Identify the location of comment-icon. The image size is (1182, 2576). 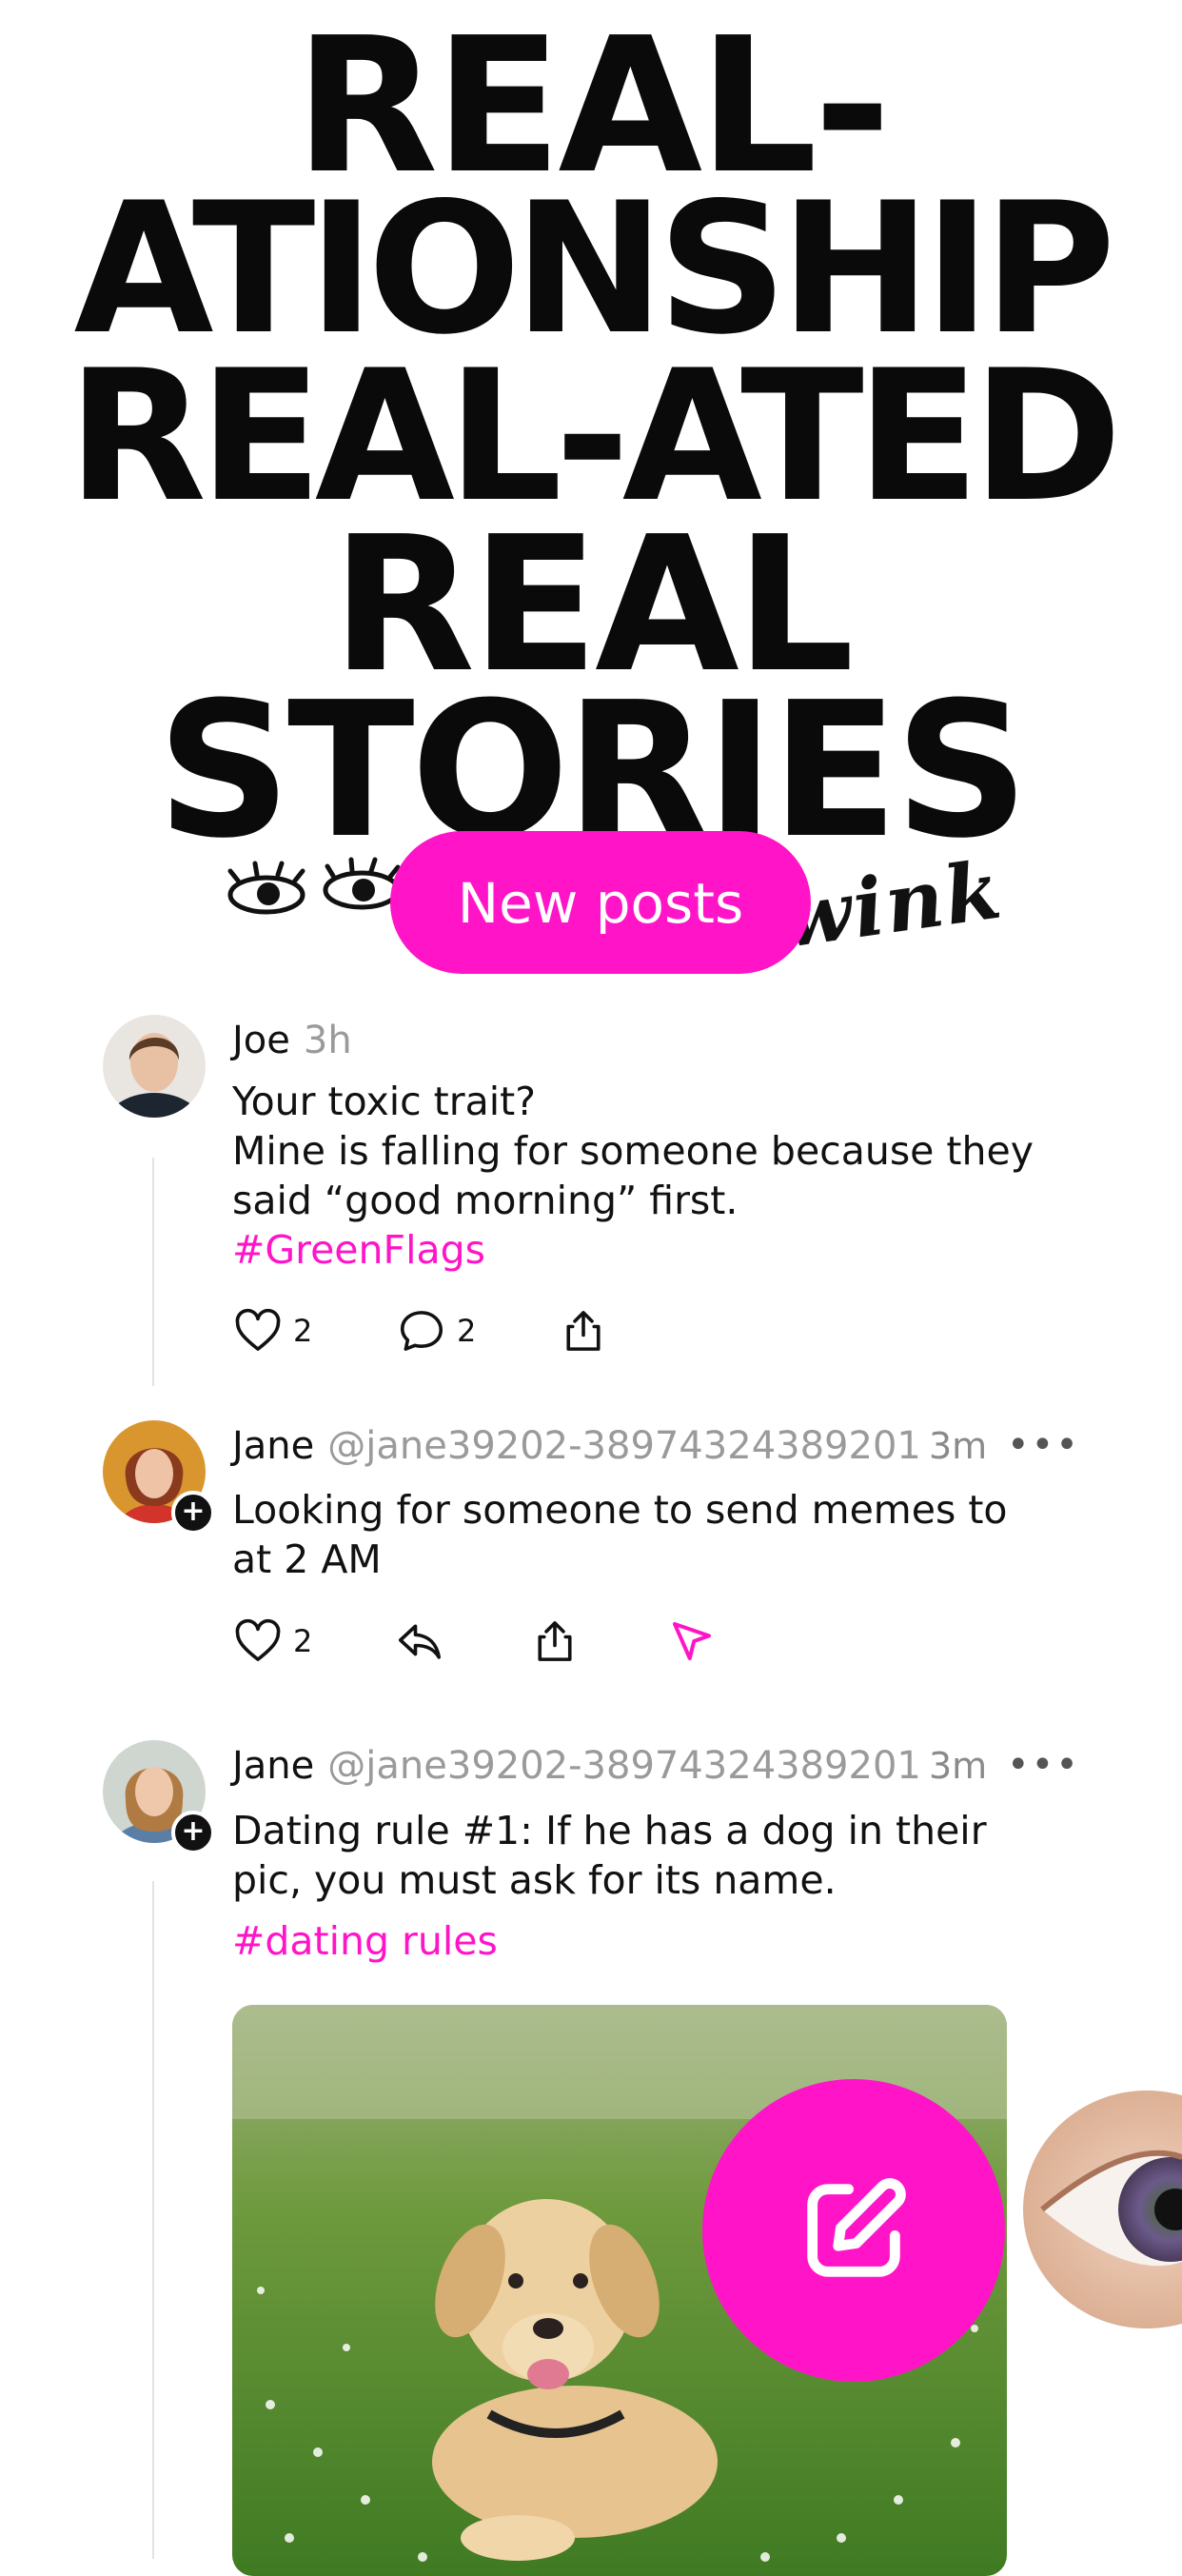
(421, 1331).